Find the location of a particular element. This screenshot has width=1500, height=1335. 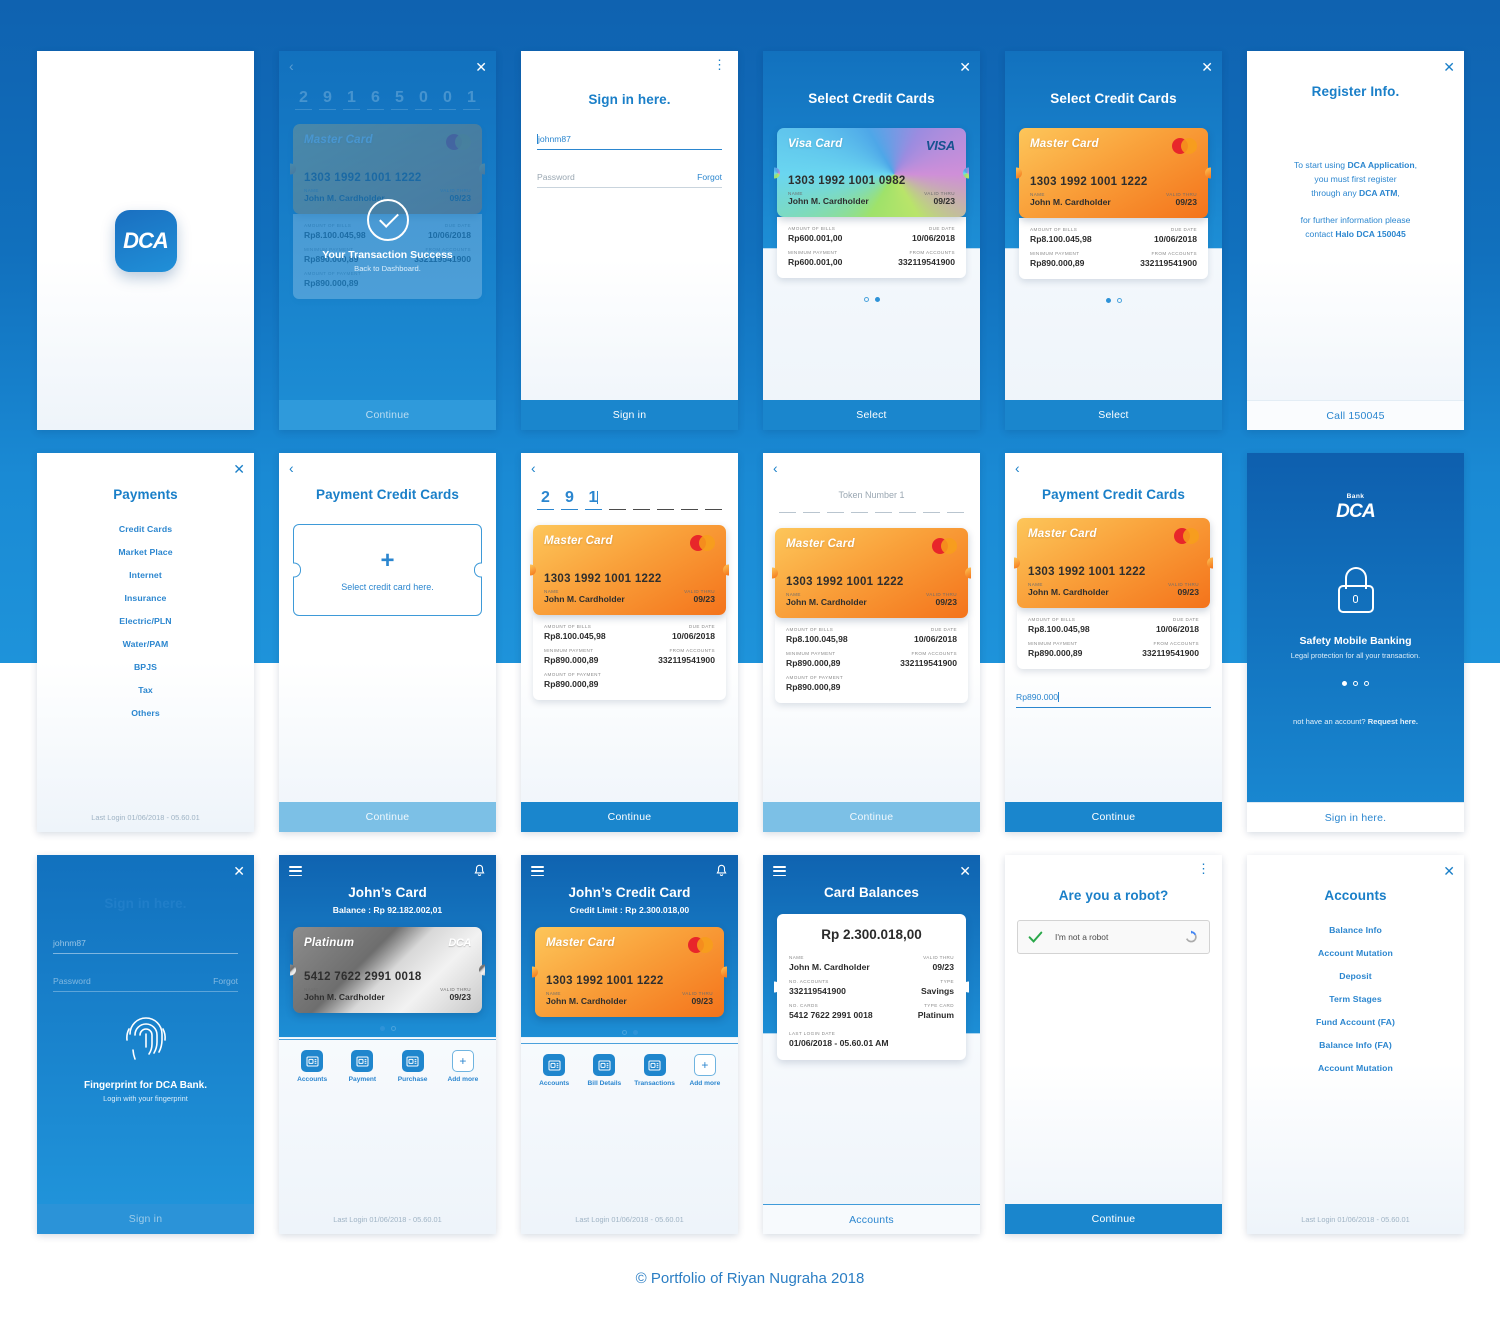

menu-item-balance-info: Balance Info is located at coordinates (1355, 930).